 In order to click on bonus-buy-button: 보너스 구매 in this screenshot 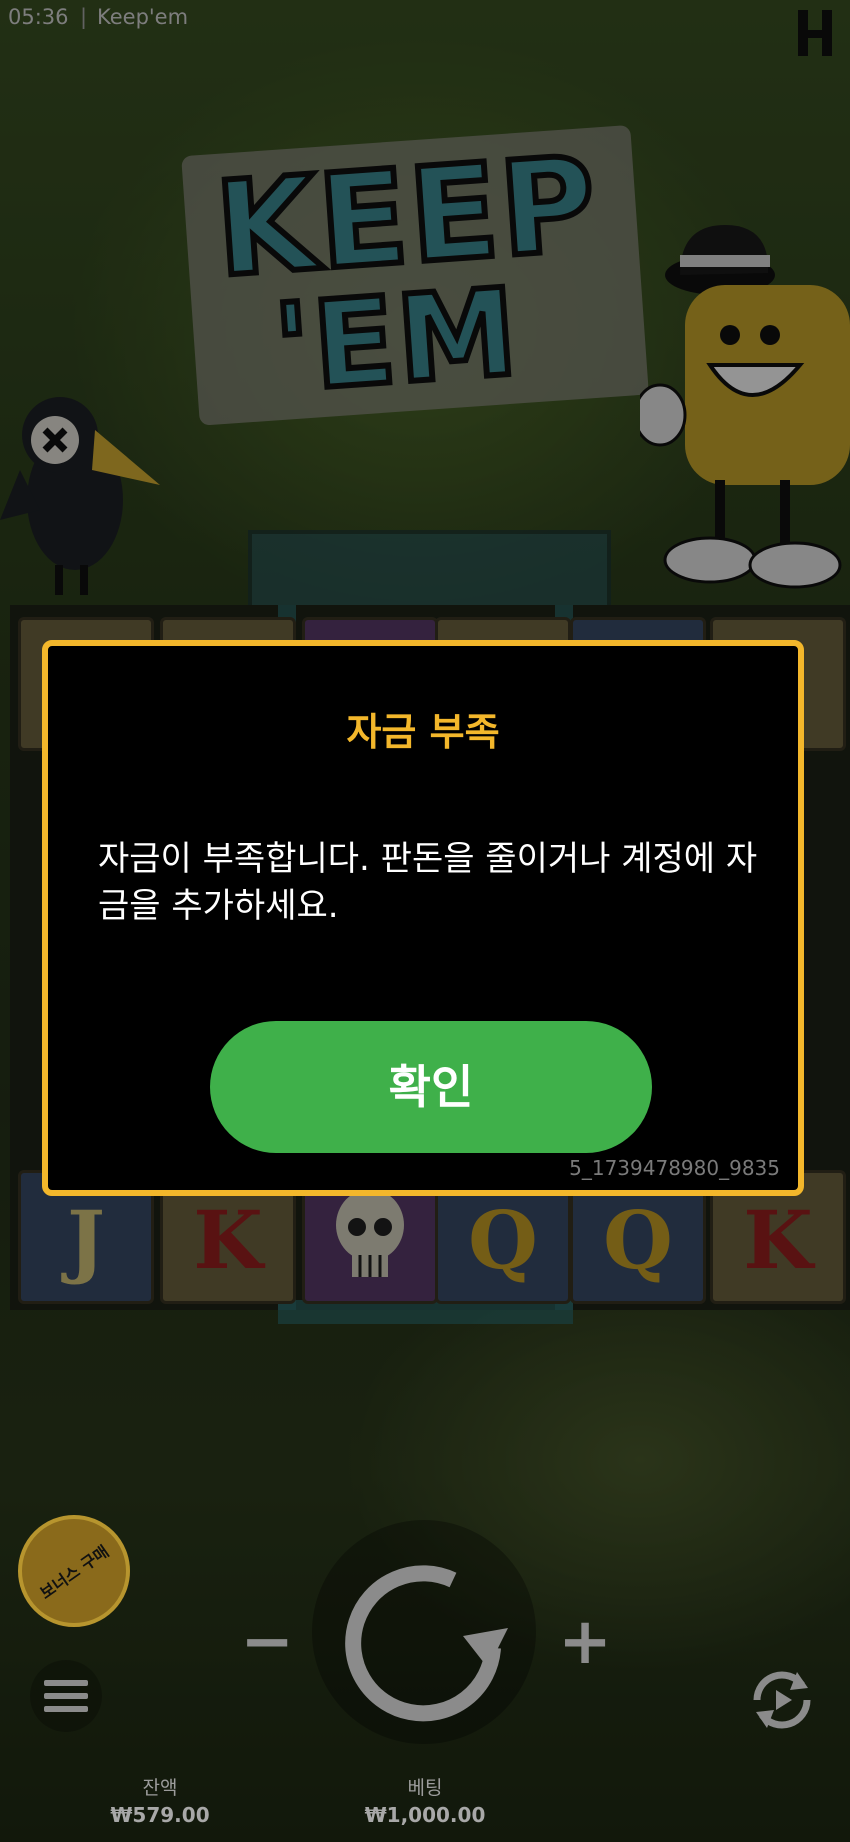, I will do `click(74, 1571)`.